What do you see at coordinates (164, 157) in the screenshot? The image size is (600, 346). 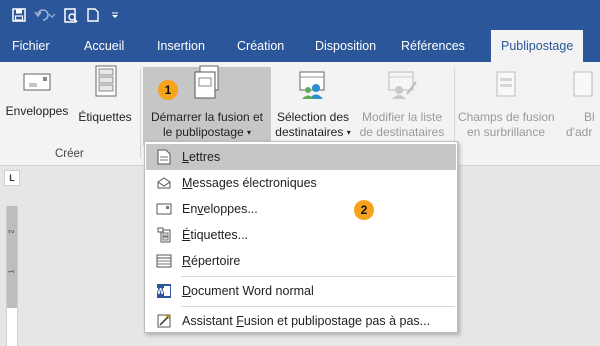 I see `letter-icon` at bounding box center [164, 157].